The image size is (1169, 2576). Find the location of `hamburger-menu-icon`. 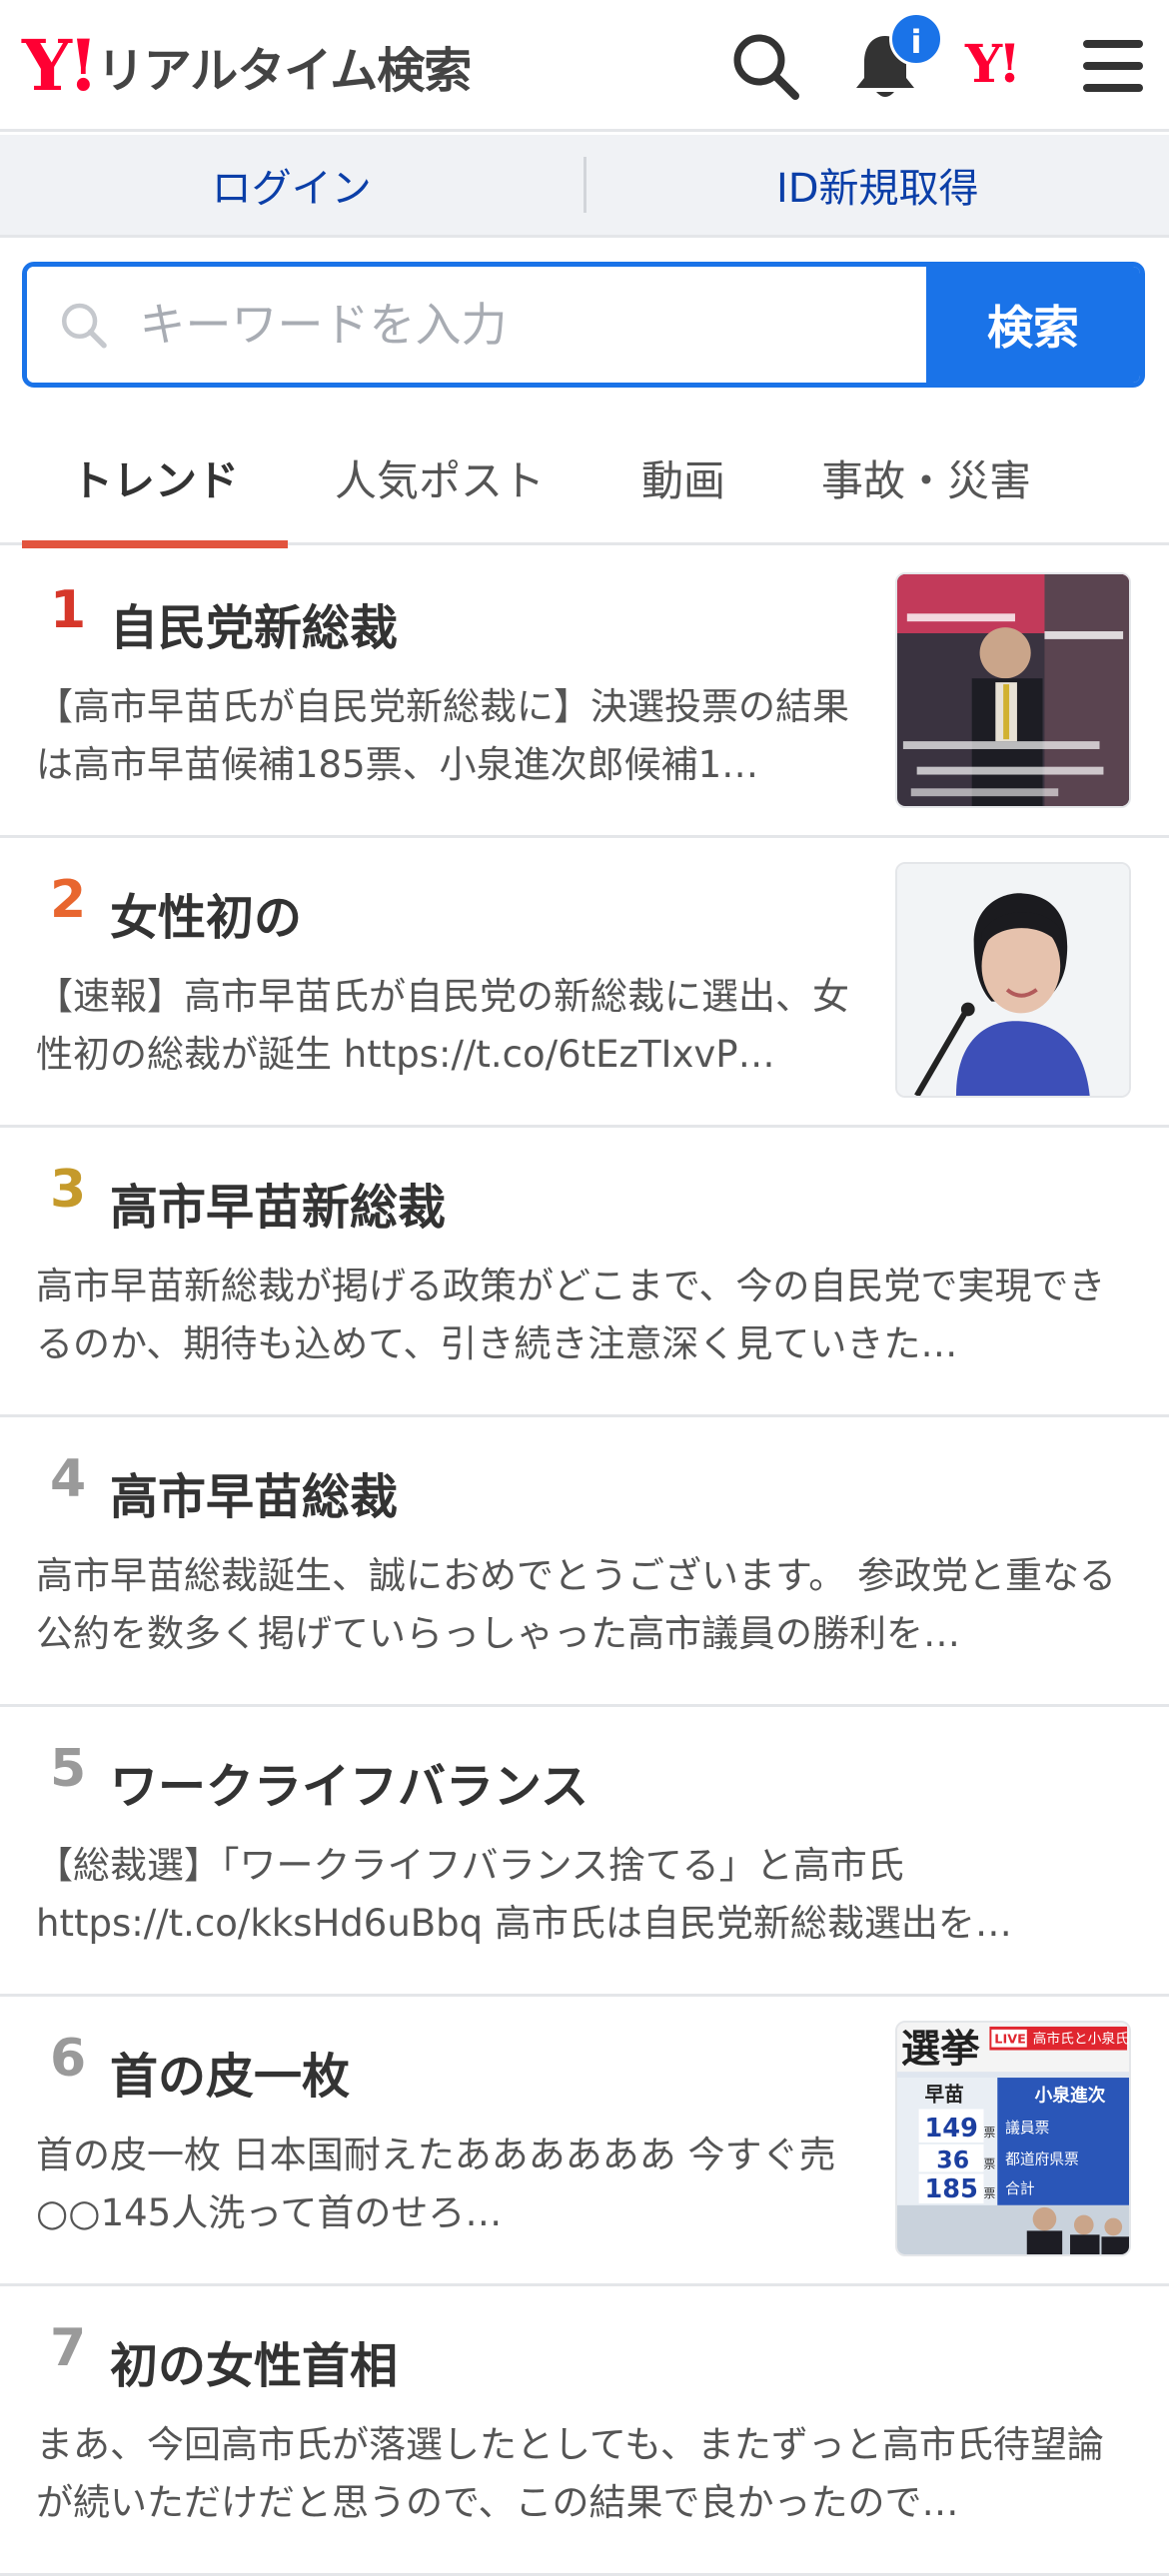

hamburger-menu-icon is located at coordinates (1113, 66).